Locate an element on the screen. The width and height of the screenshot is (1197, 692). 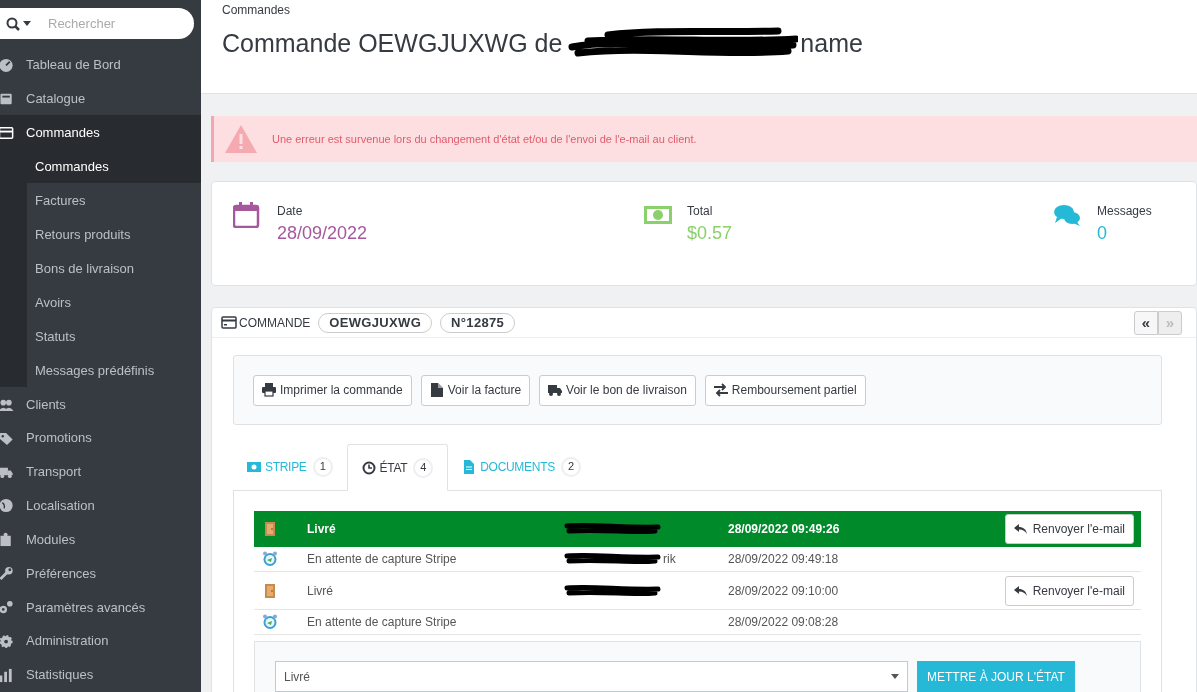
sidebar-item: Préférences is located at coordinates (100, 573).